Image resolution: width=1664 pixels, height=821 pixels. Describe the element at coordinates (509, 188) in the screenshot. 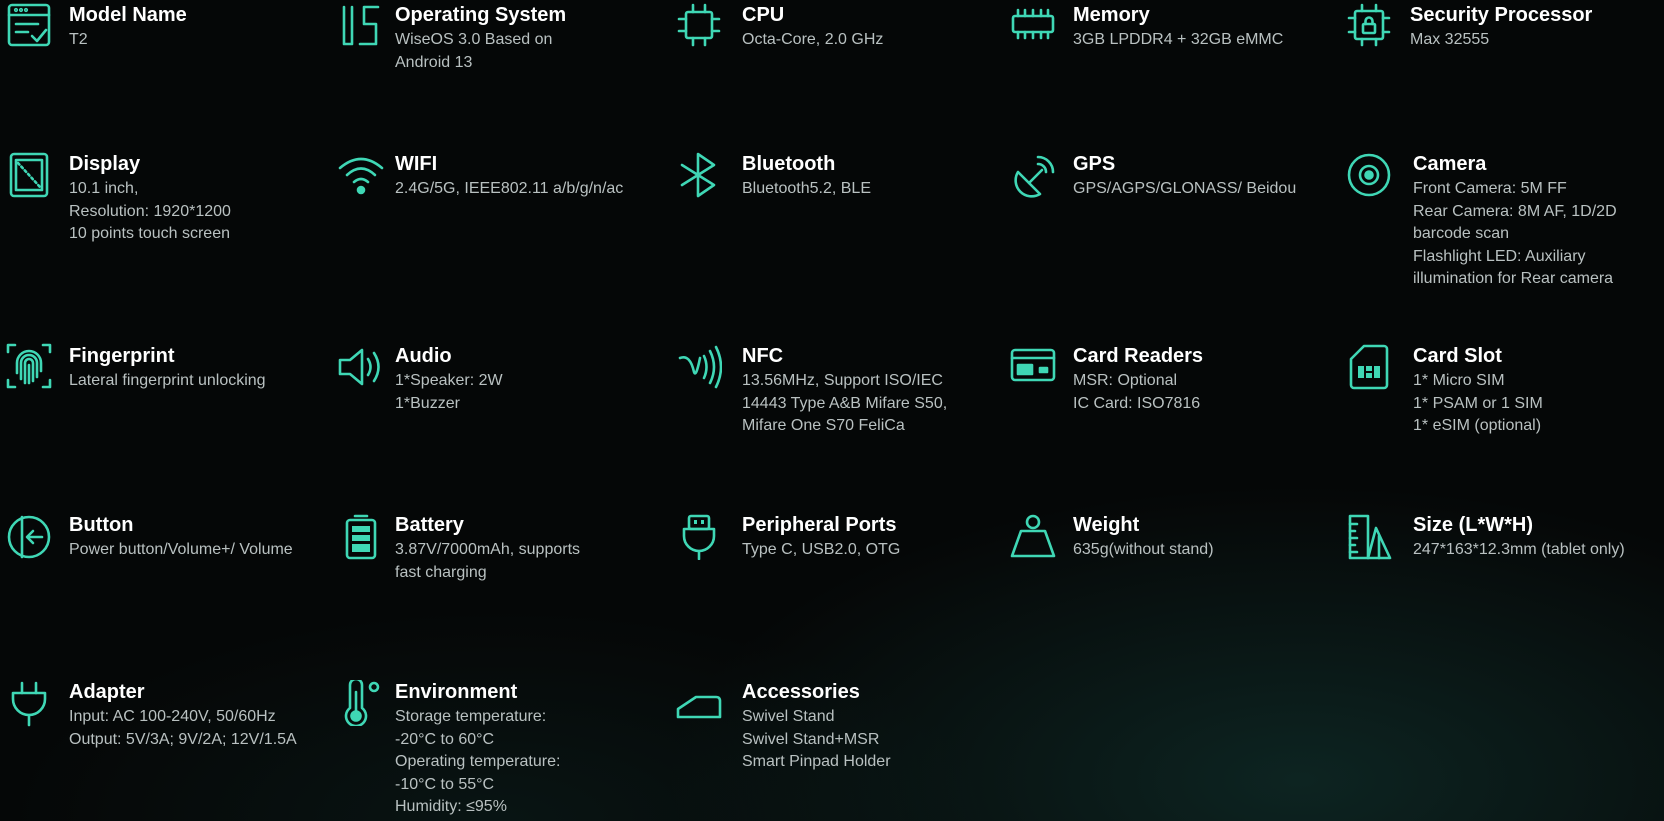

I see `spec-value: 2.4G/5G, IEEE802.11 a/b/g/n/ac` at that location.